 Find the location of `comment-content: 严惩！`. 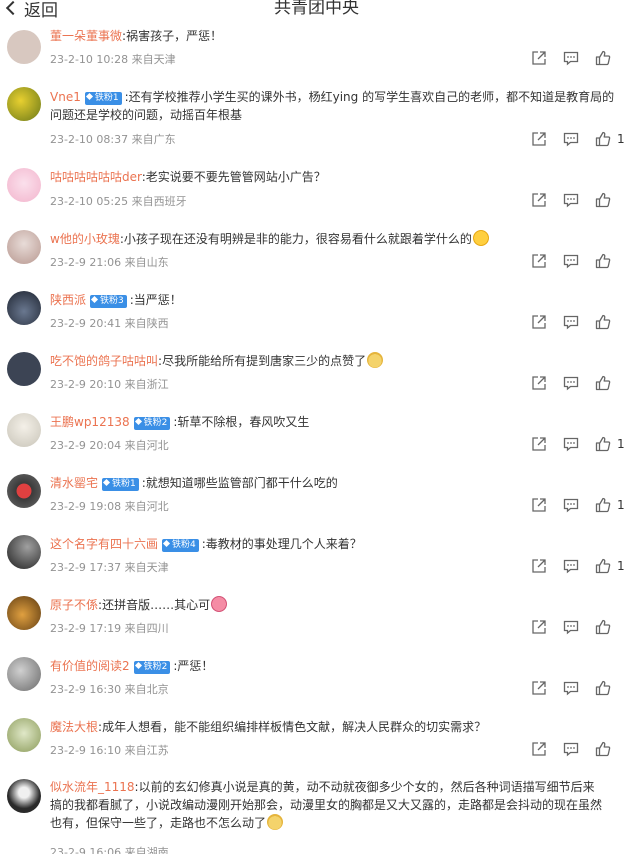

comment-content: 严惩！ is located at coordinates (195, 666).